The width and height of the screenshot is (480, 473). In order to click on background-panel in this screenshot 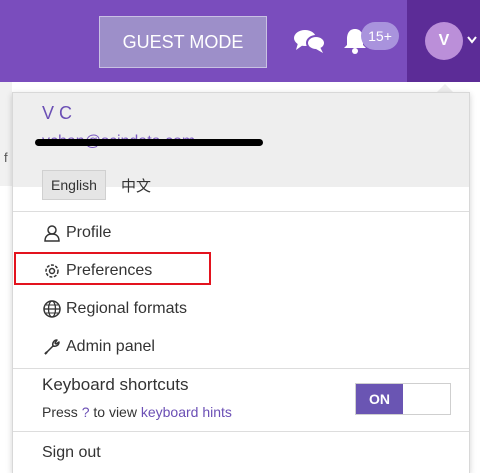, I will do `click(6, 134)`.